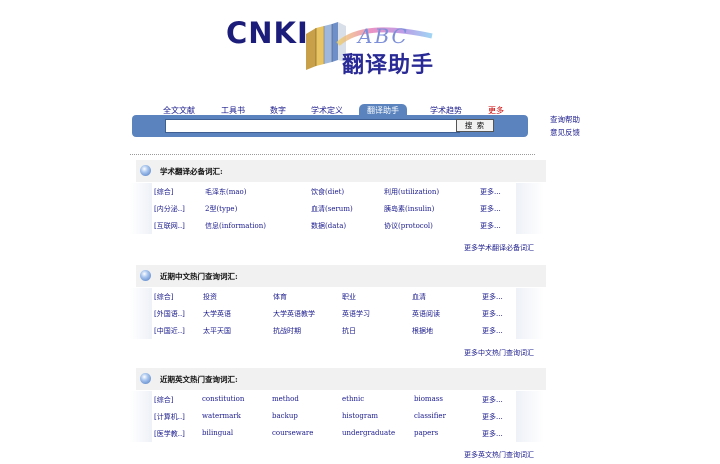 Image resolution: width=720 pixels, height=464 pixels. What do you see at coordinates (388, 65) in the screenshot?
I see `logo-product-name: 翻译助手` at bounding box center [388, 65].